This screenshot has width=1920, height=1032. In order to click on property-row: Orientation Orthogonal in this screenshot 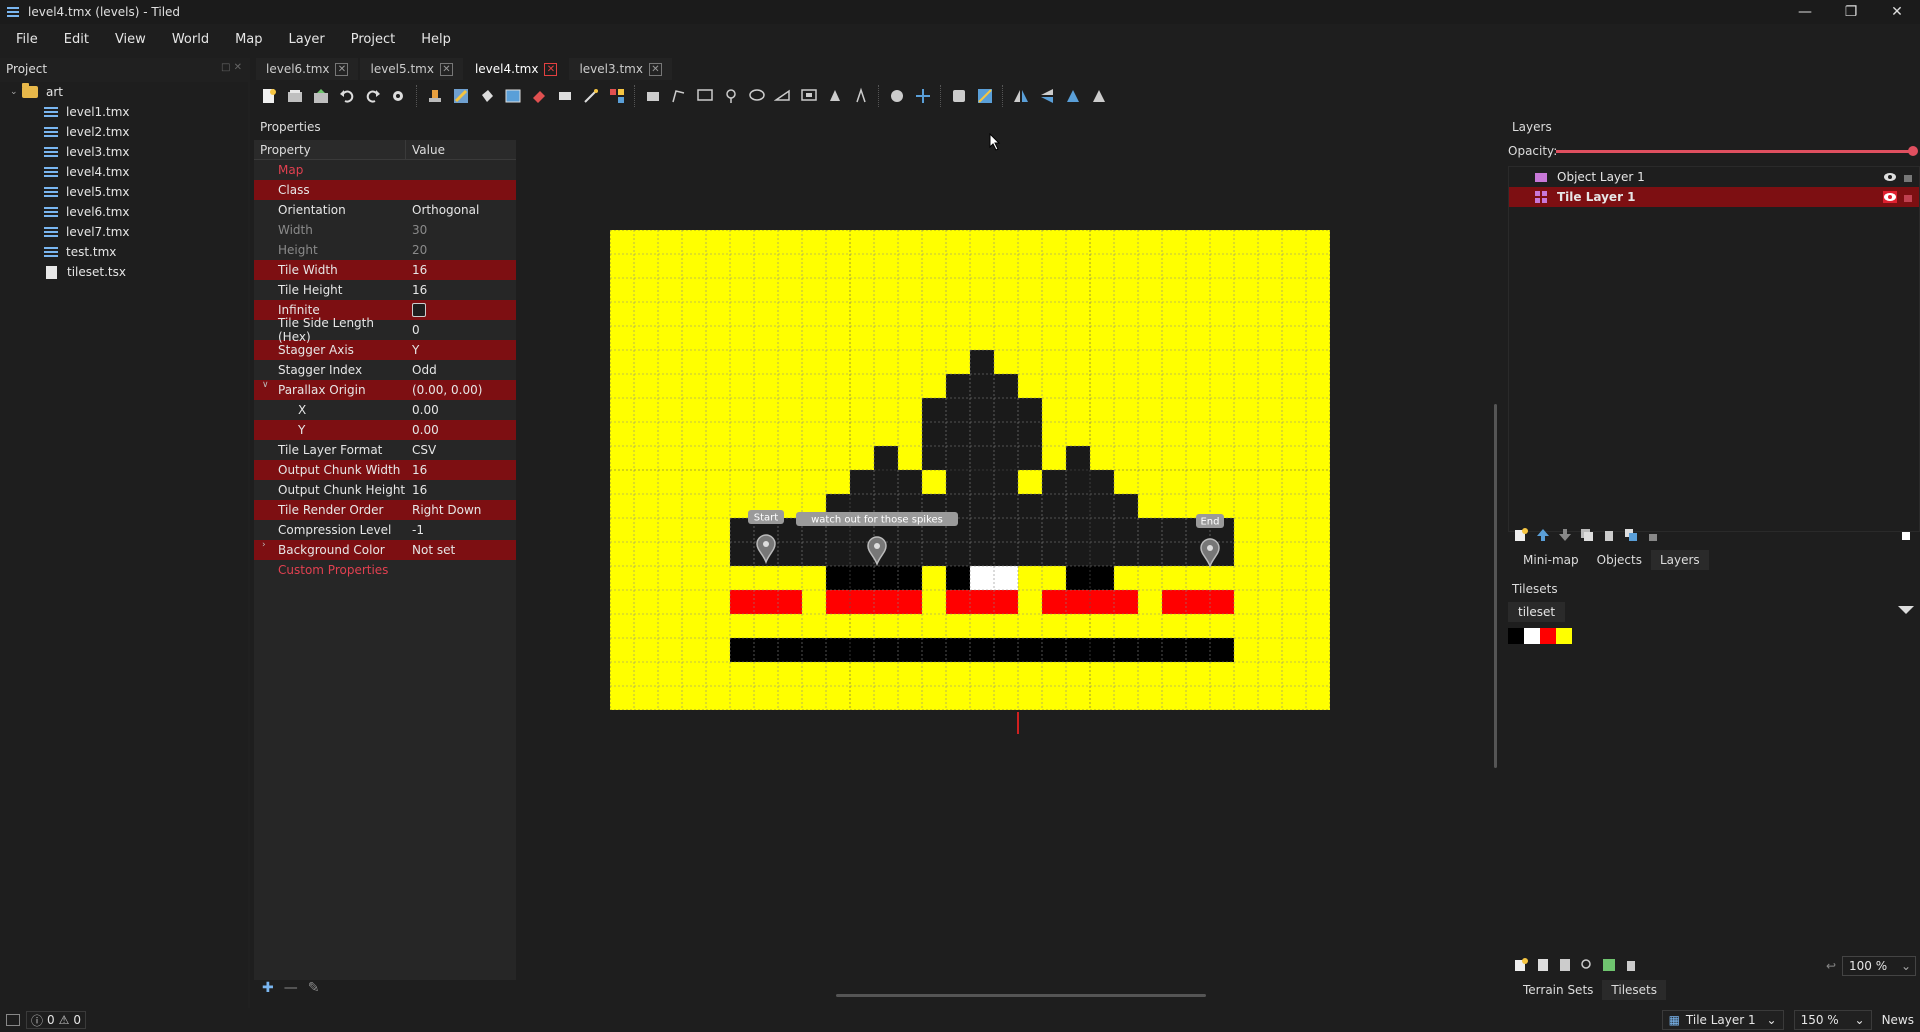, I will do `click(385, 210)`.